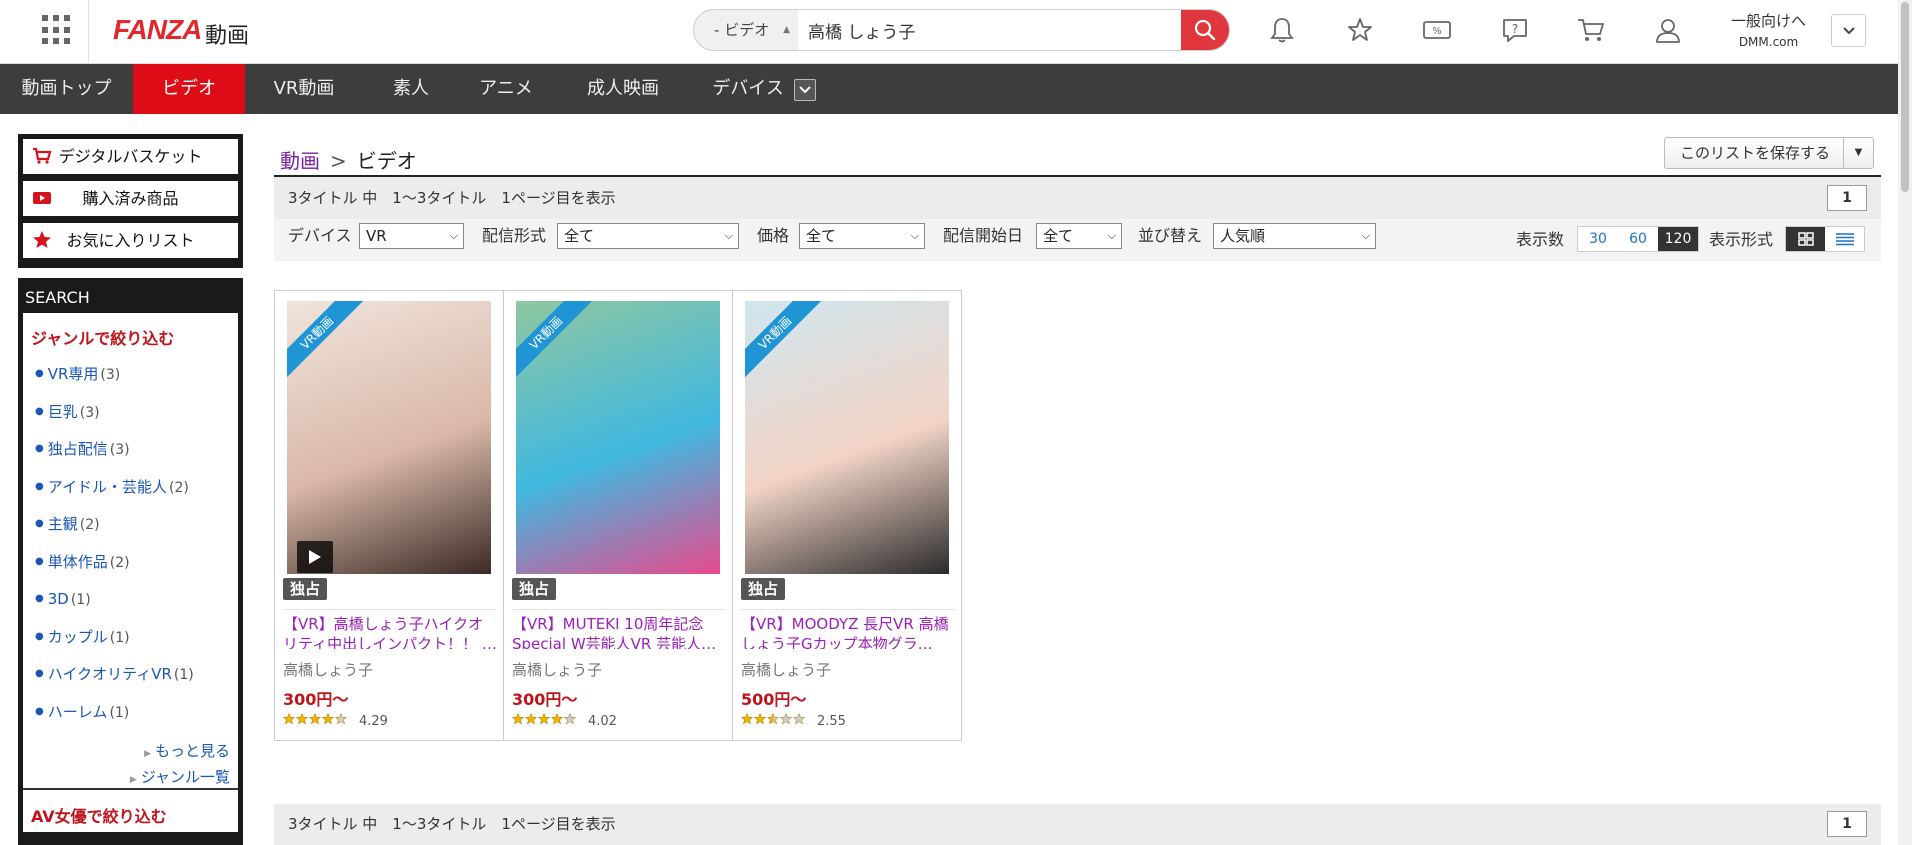  I want to click on genre-link: ● 3D (1), so click(130, 601).